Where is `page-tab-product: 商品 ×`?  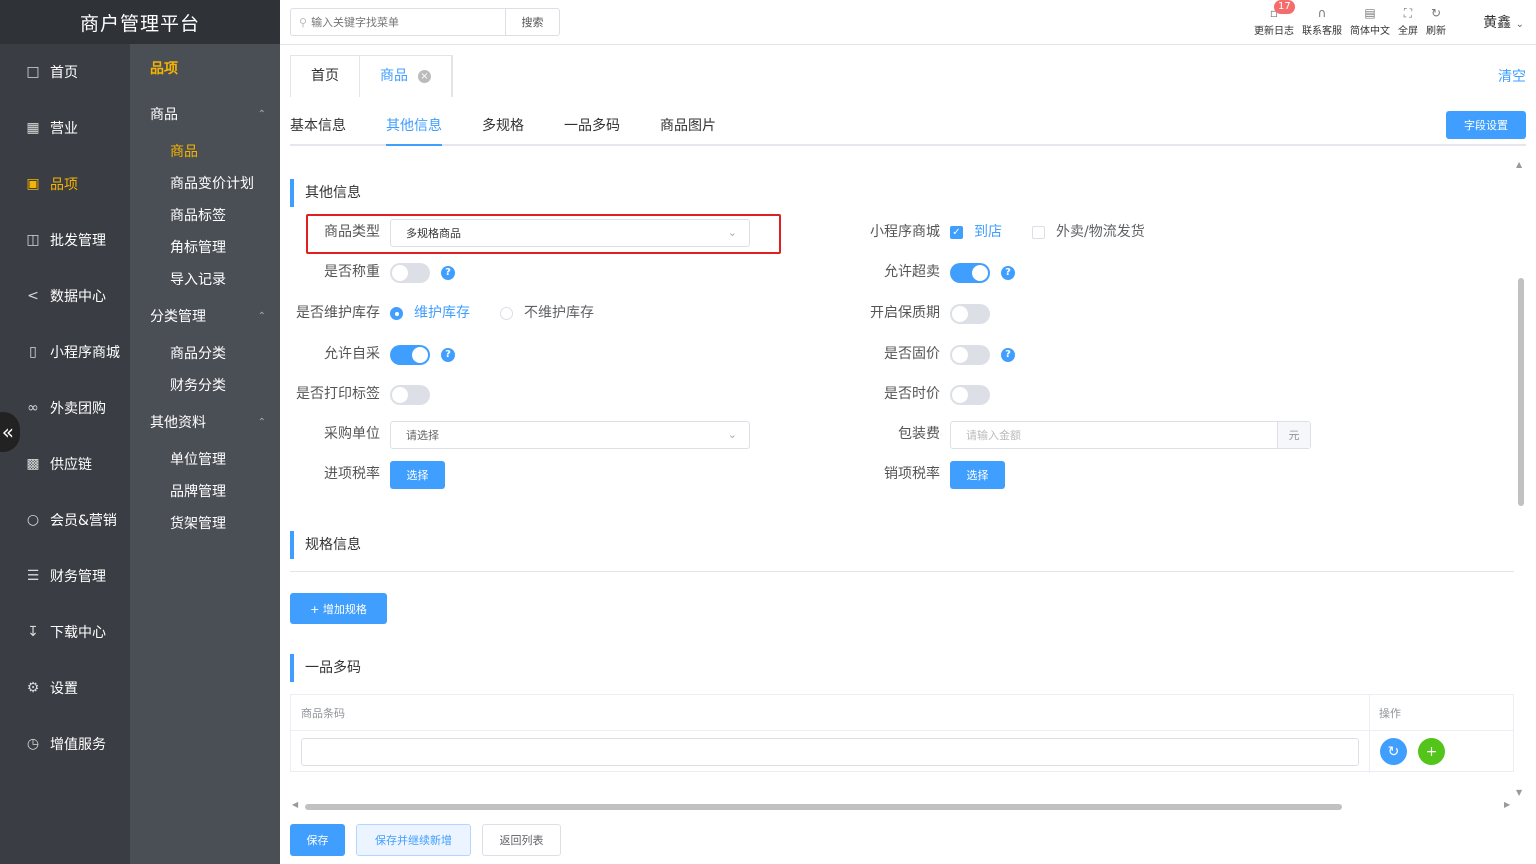 page-tab-product: 商品 × is located at coordinates (406, 76).